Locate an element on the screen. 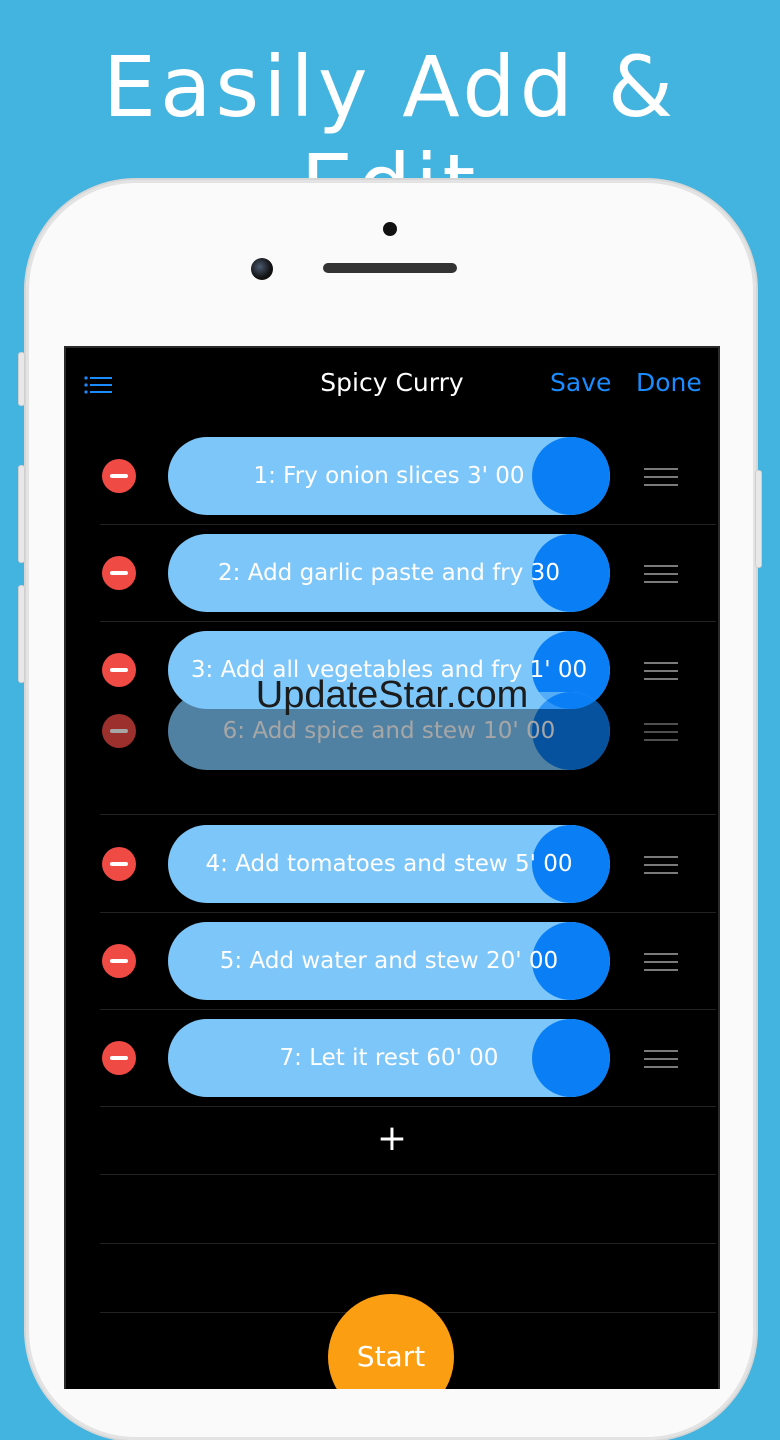  front-camera is located at coordinates (262, 269).